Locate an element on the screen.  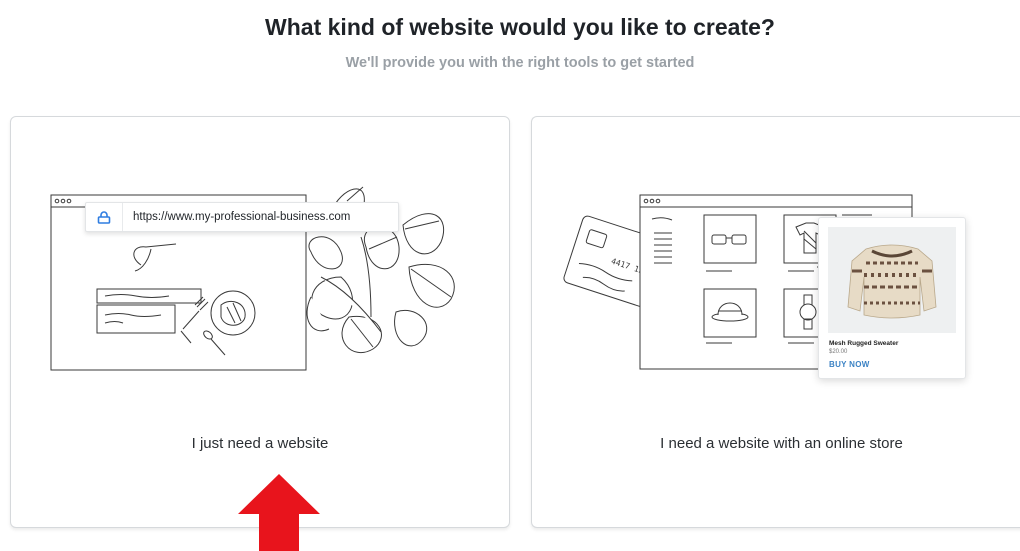
product-card: Mesh Rugged Sweater $20.00 BUY NOW is located at coordinates (892, 298).